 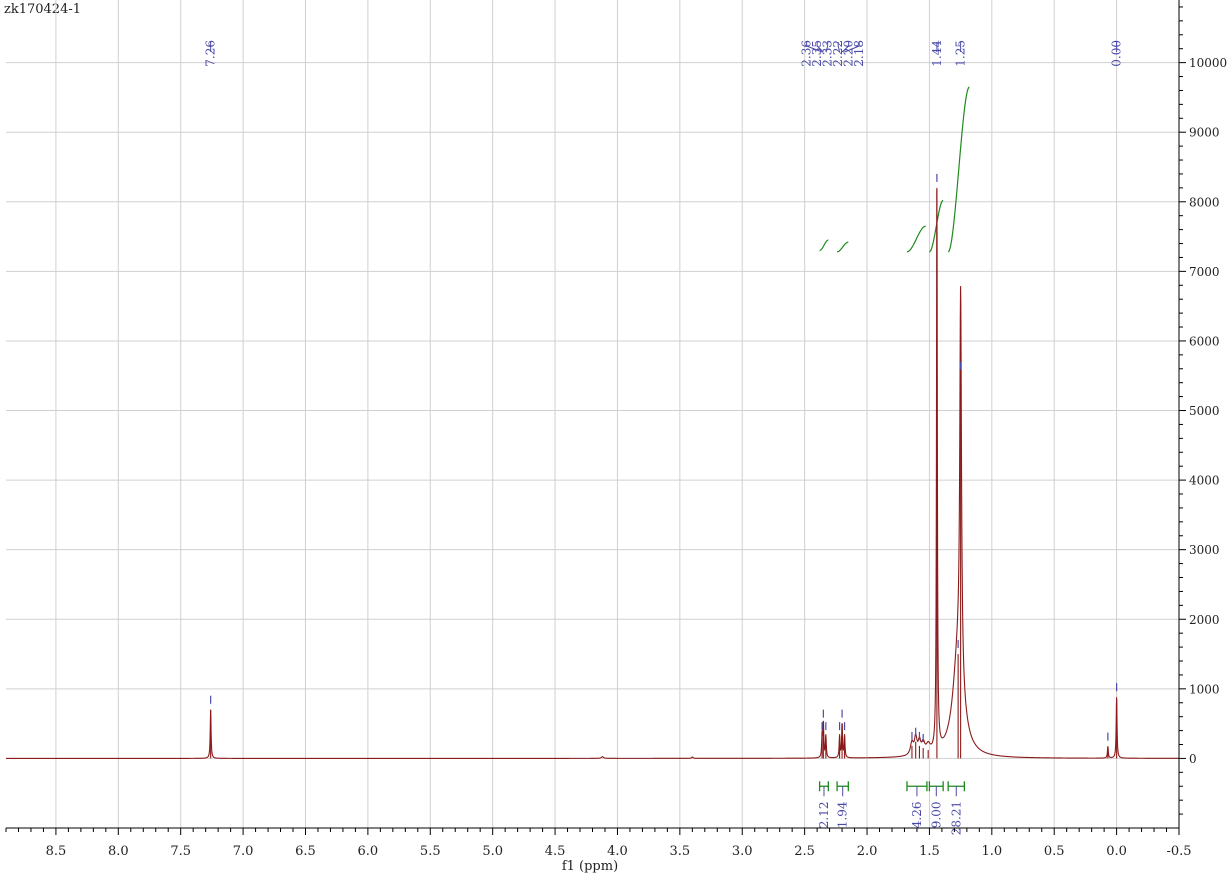 I want to click on y-tick-label: 0, so click(x=1193, y=759).